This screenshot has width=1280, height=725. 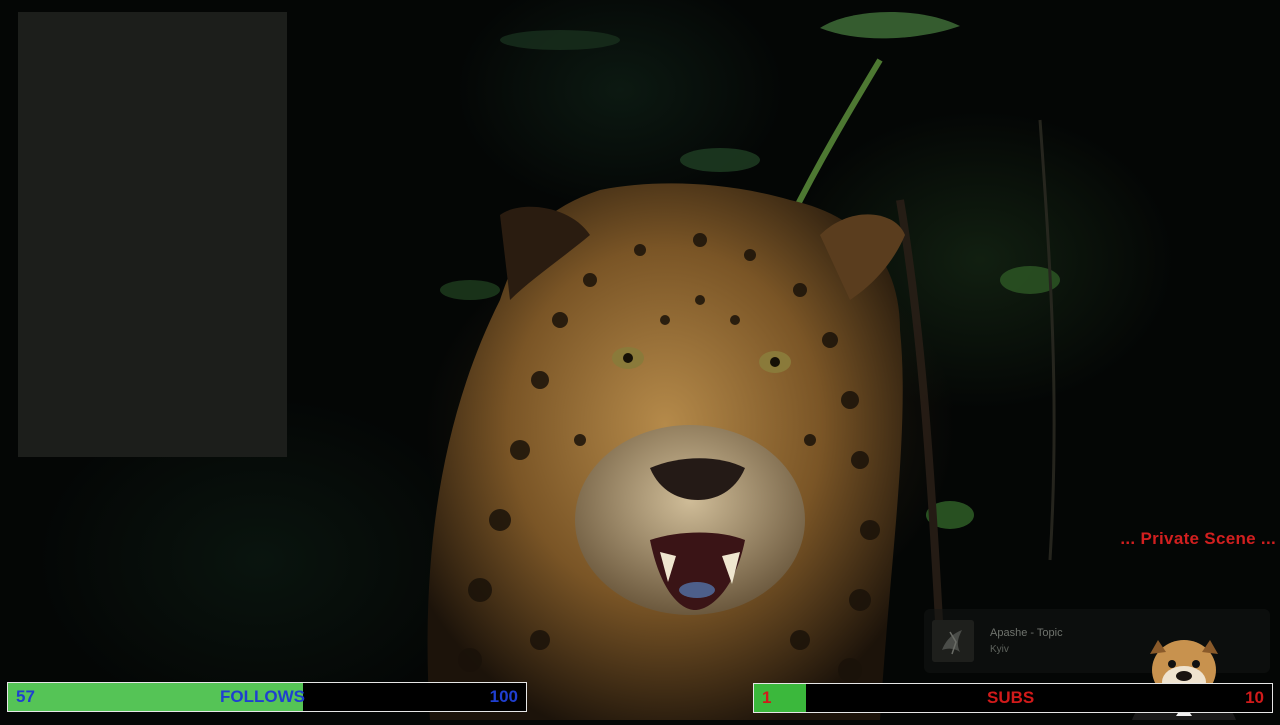 I want to click on now-playing-subtitle: Kyiv, so click(x=999, y=649).